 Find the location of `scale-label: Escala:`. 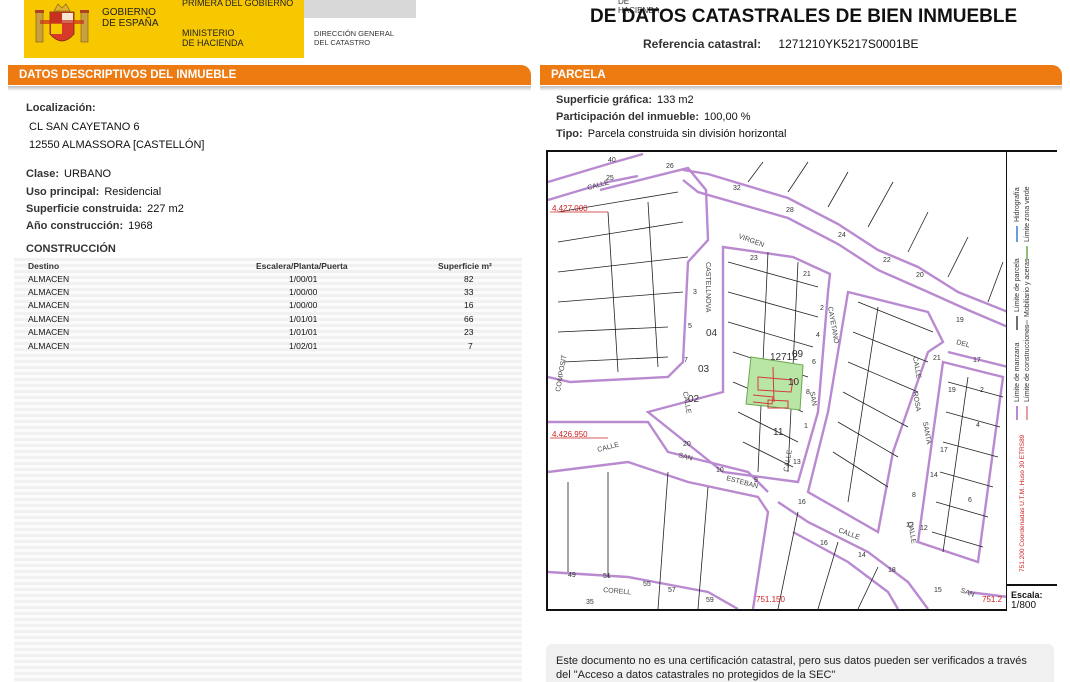

scale-label: Escala: is located at coordinates (1027, 595).